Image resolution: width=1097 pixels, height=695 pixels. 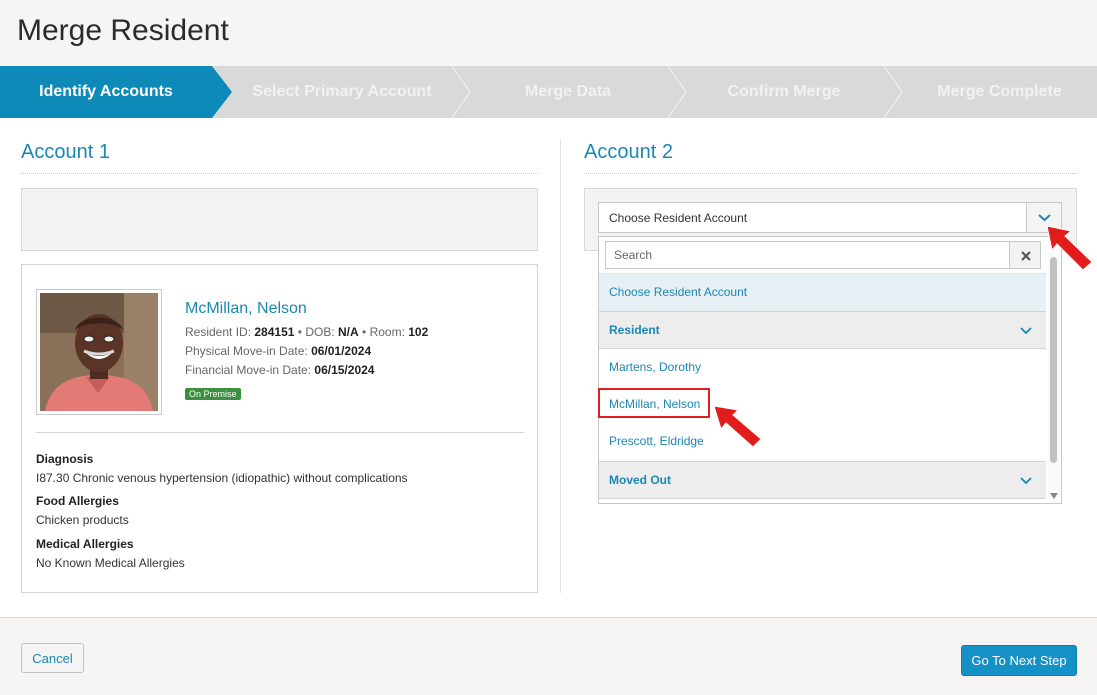 I want to click on medical-allergies-value: No Known Medical Allergies, so click(x=110, y=563).